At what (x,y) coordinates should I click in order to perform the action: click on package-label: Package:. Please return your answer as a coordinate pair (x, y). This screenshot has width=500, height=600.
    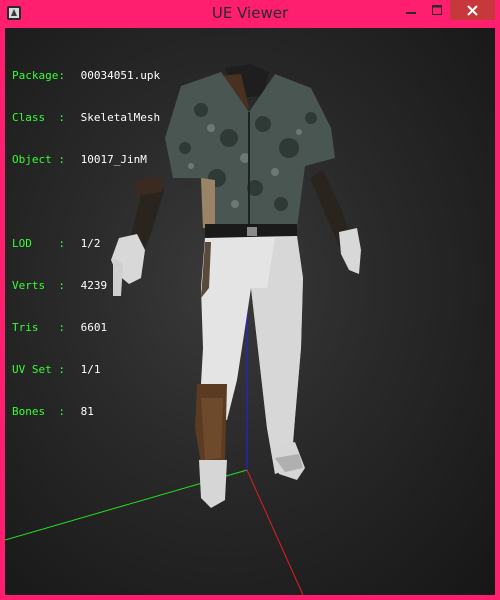
    Looking at the image, I should click on (38, 75).